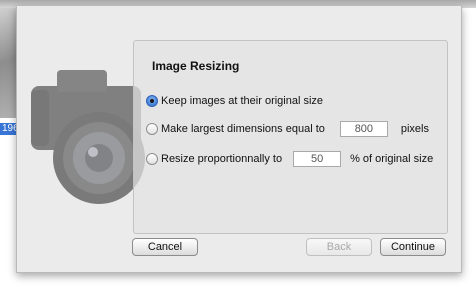 This screenshot has height=289, width=476. What do you see at coordinates (88, 137) in the screenshot?
I see `camera-illustration-icon` at bounding box center [88, 137].